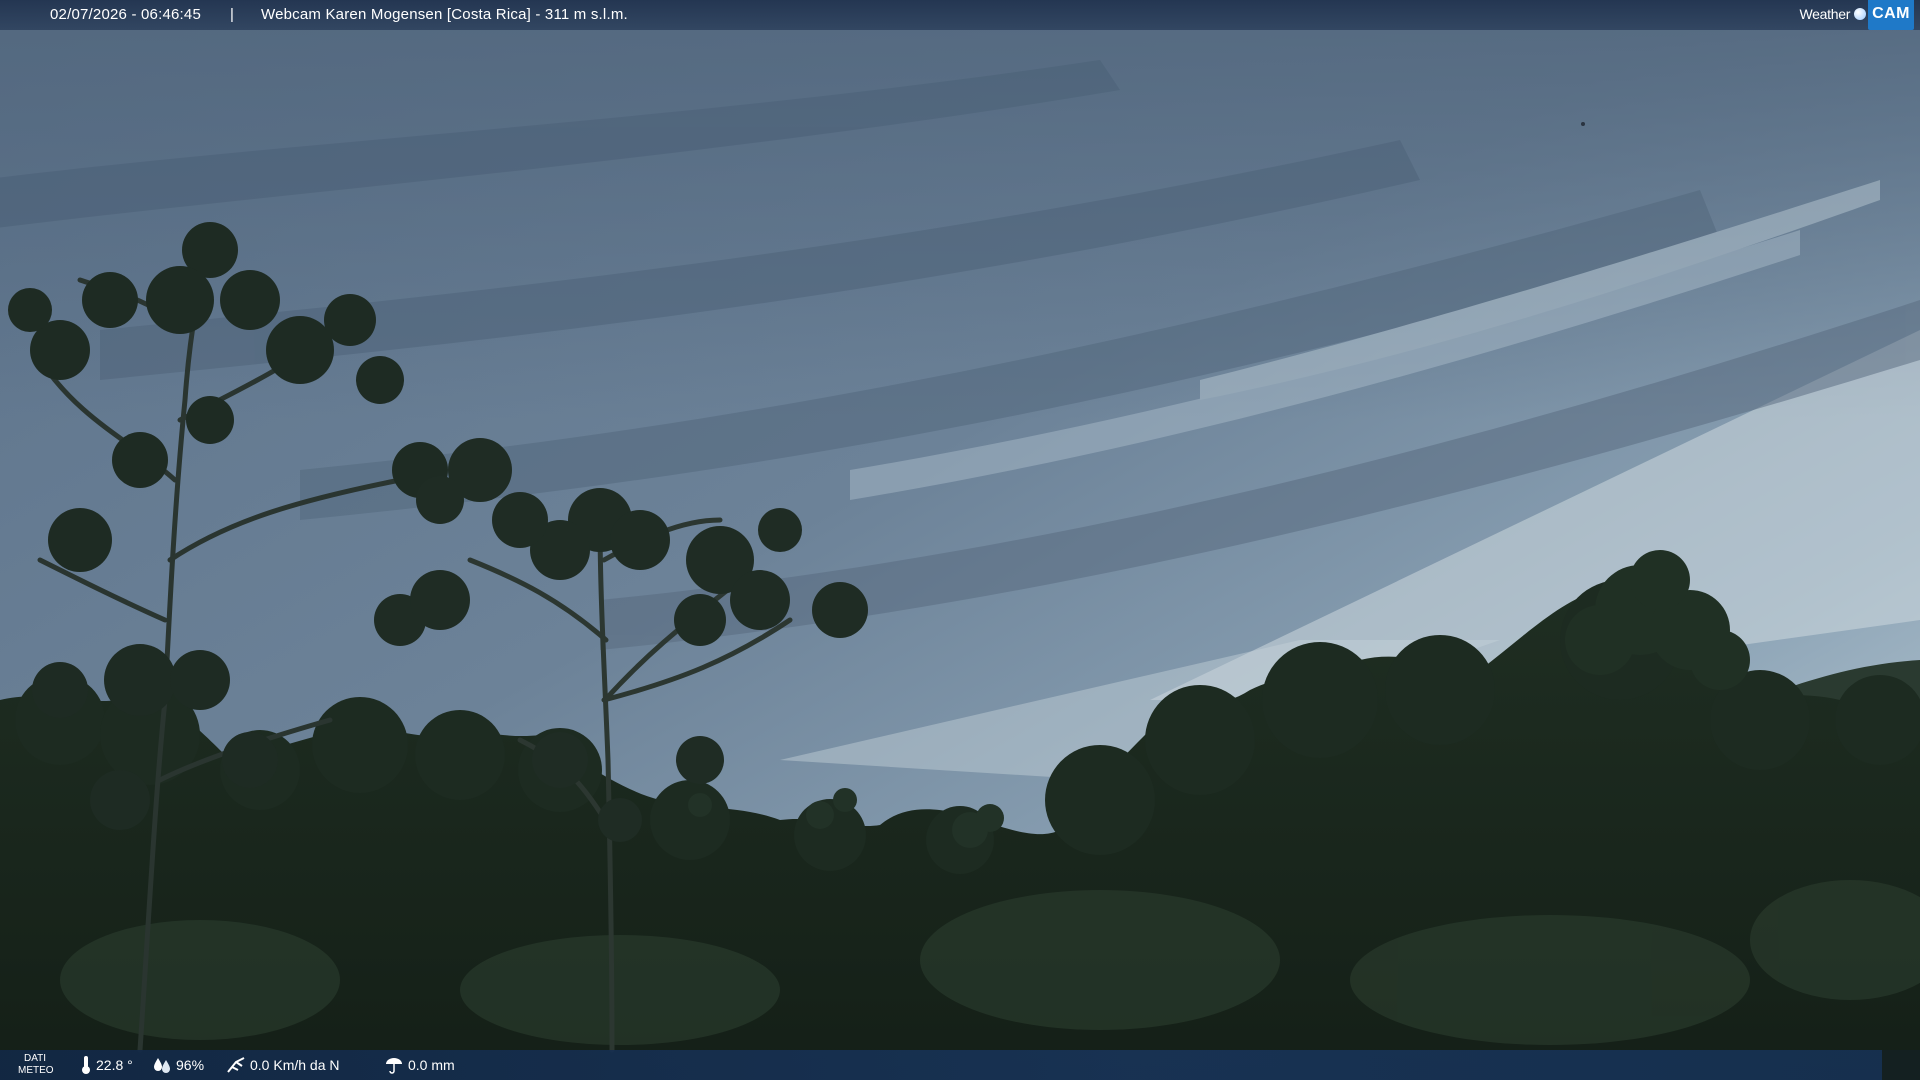  Describe the element at coordinates (1583, 124) in the screenshot. I see `bird-speck` at that location.